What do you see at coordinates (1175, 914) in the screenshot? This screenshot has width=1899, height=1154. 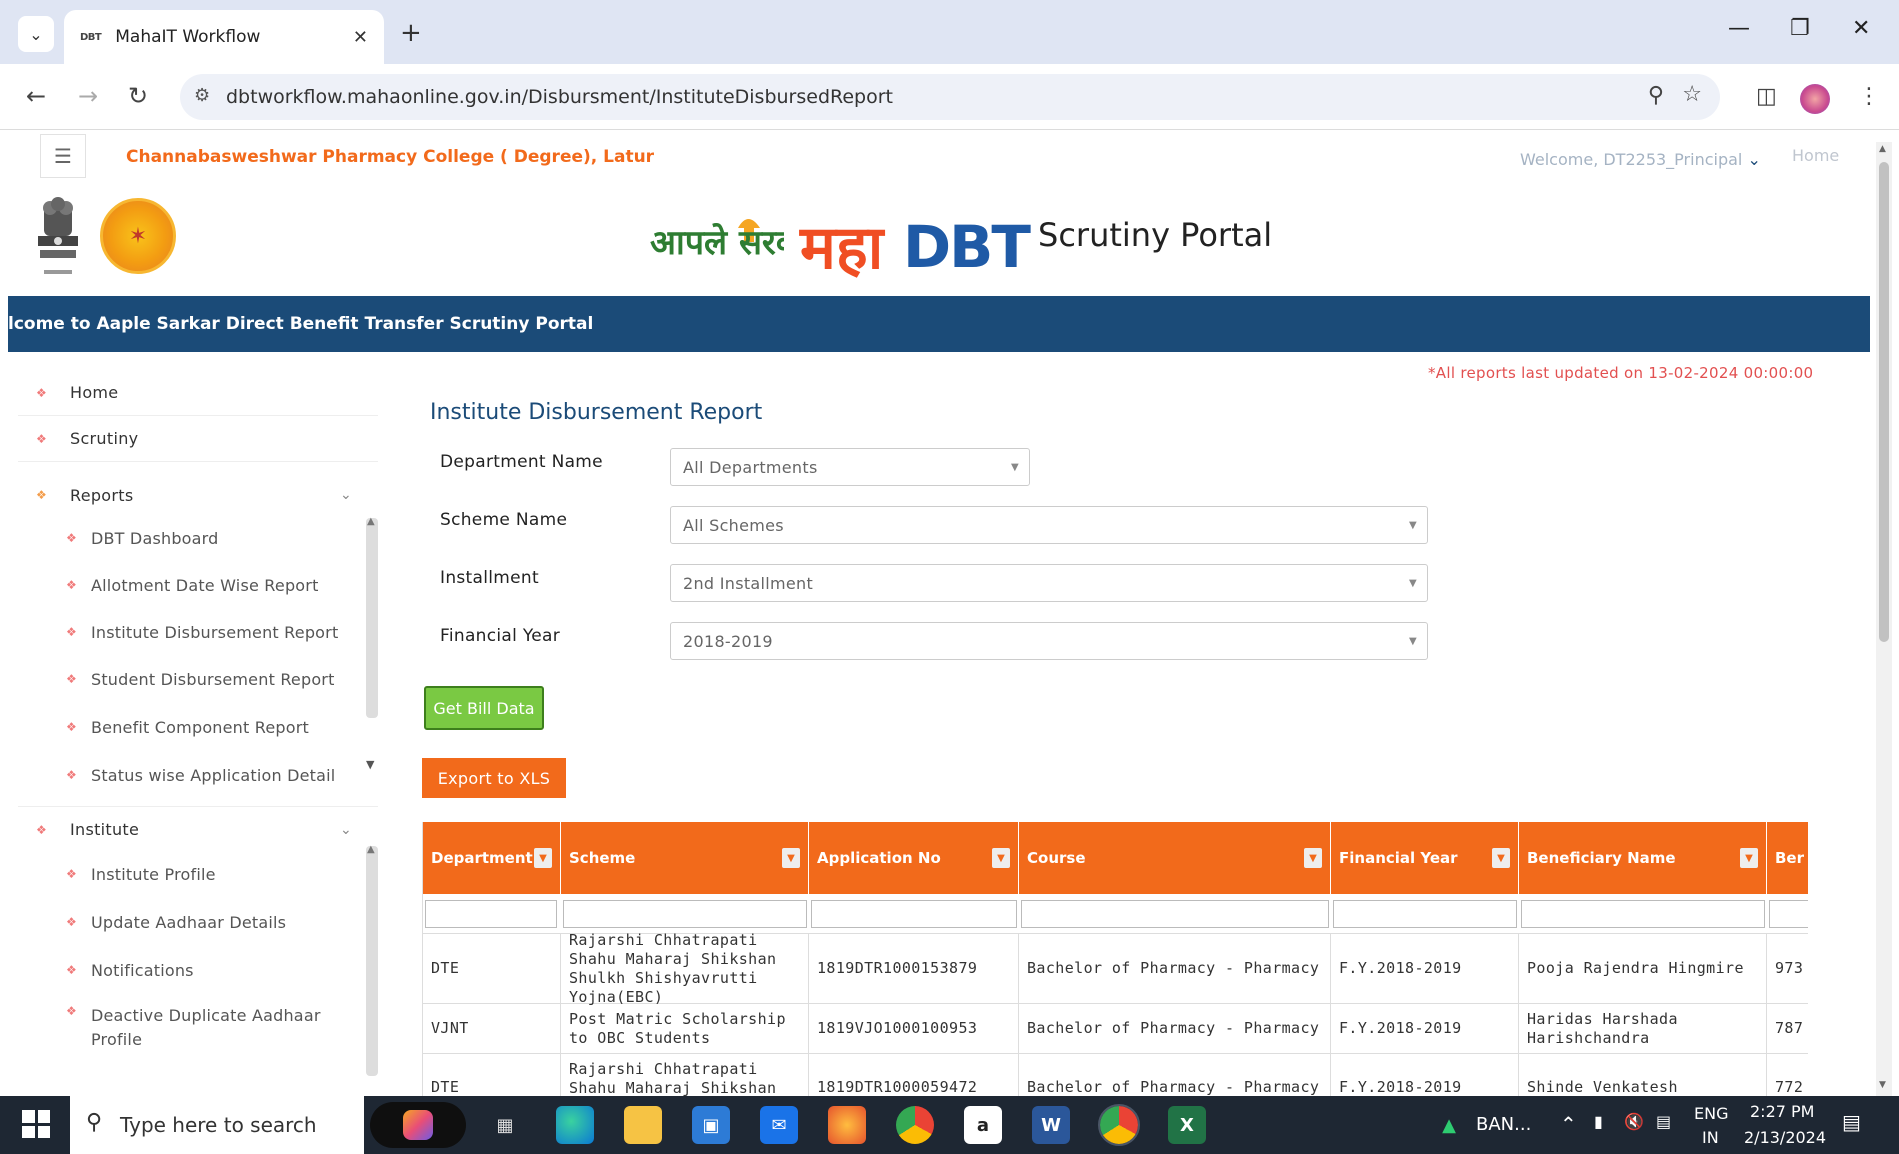 I see `filter-input-course` at bounding box center [1175, 914].